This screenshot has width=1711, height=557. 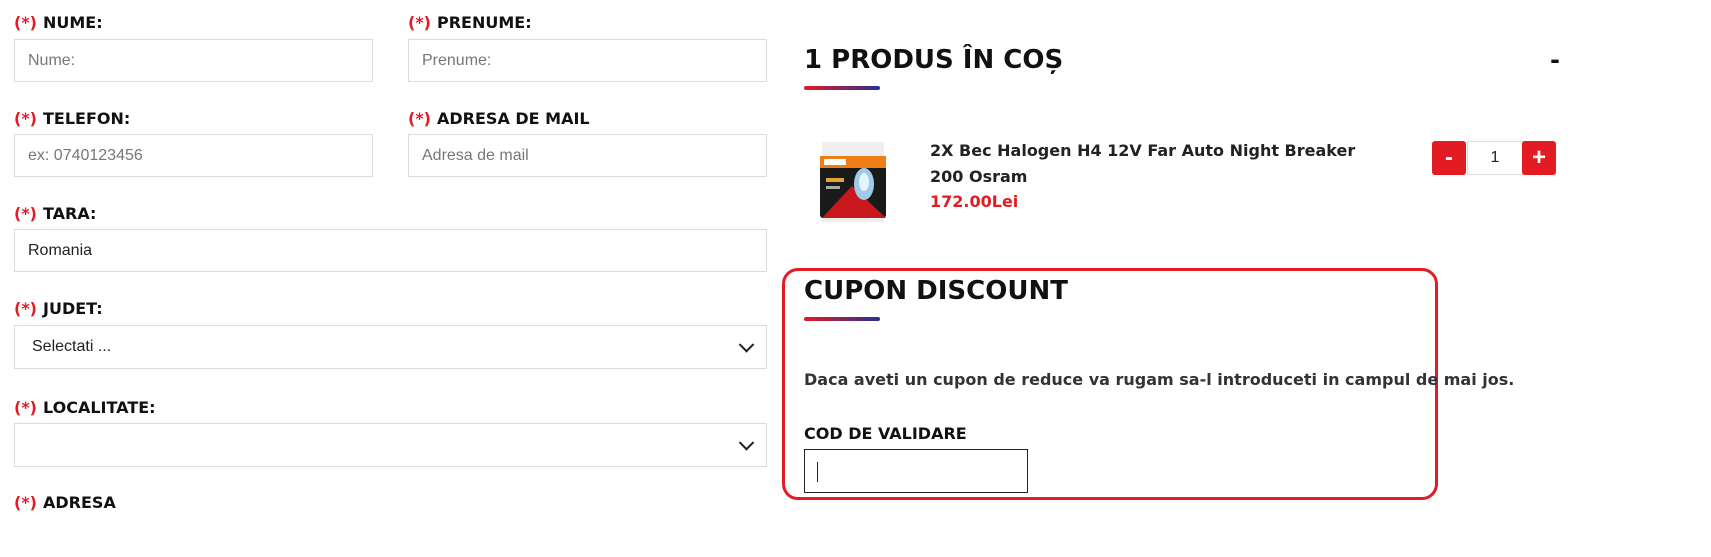 What do you see at coordinates (55, 213) in the screenshot?
I see `tara-label: (*) TARA:` at bounding box center [55, 213].